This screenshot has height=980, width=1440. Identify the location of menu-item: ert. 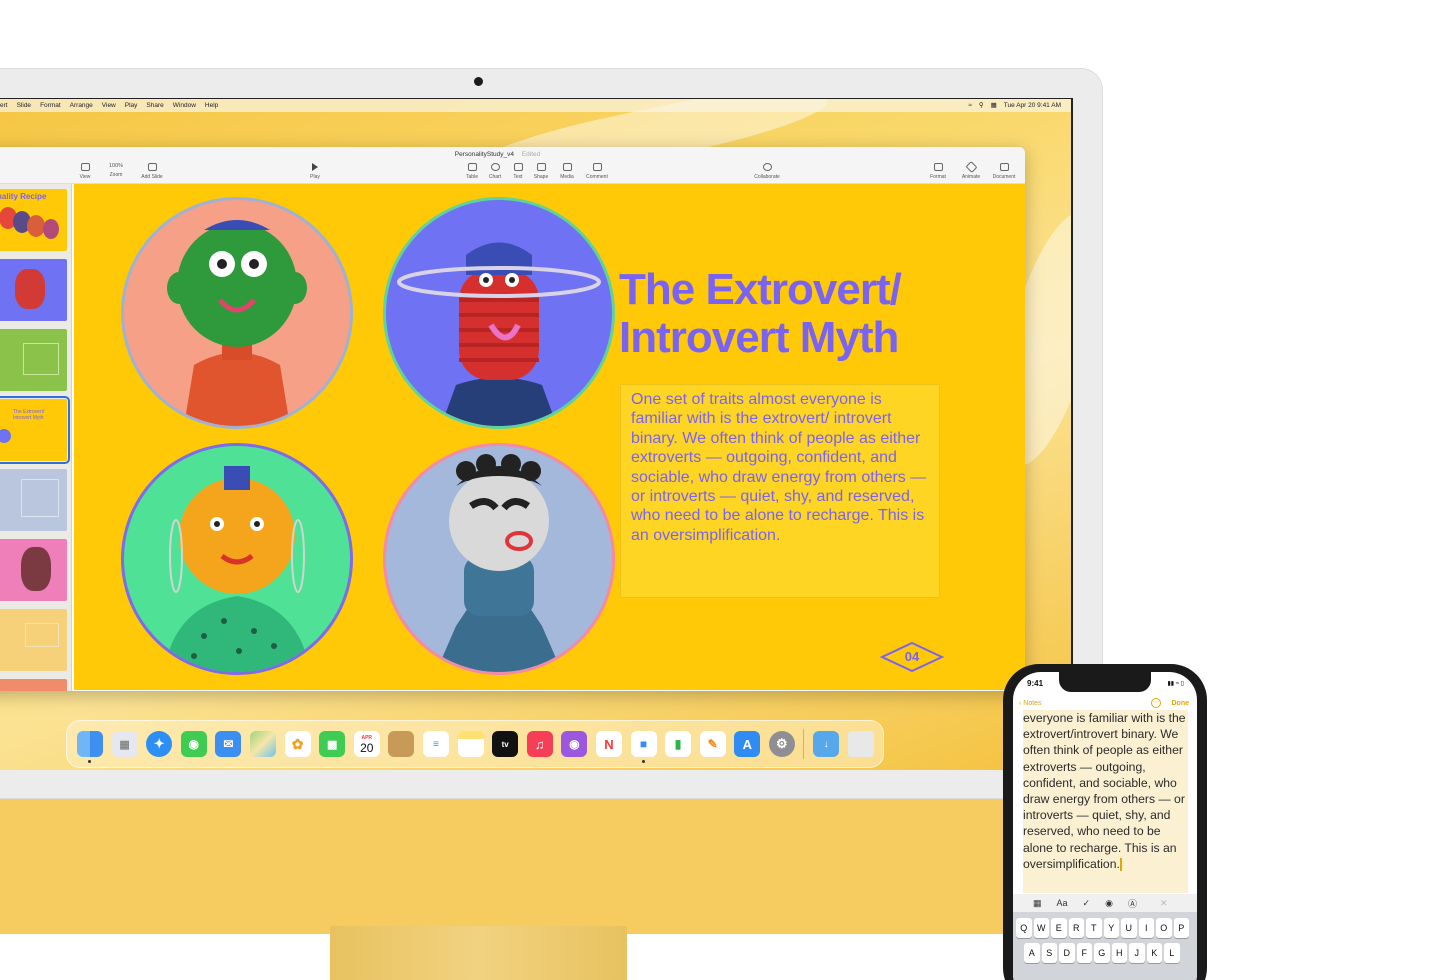
(4, 105).